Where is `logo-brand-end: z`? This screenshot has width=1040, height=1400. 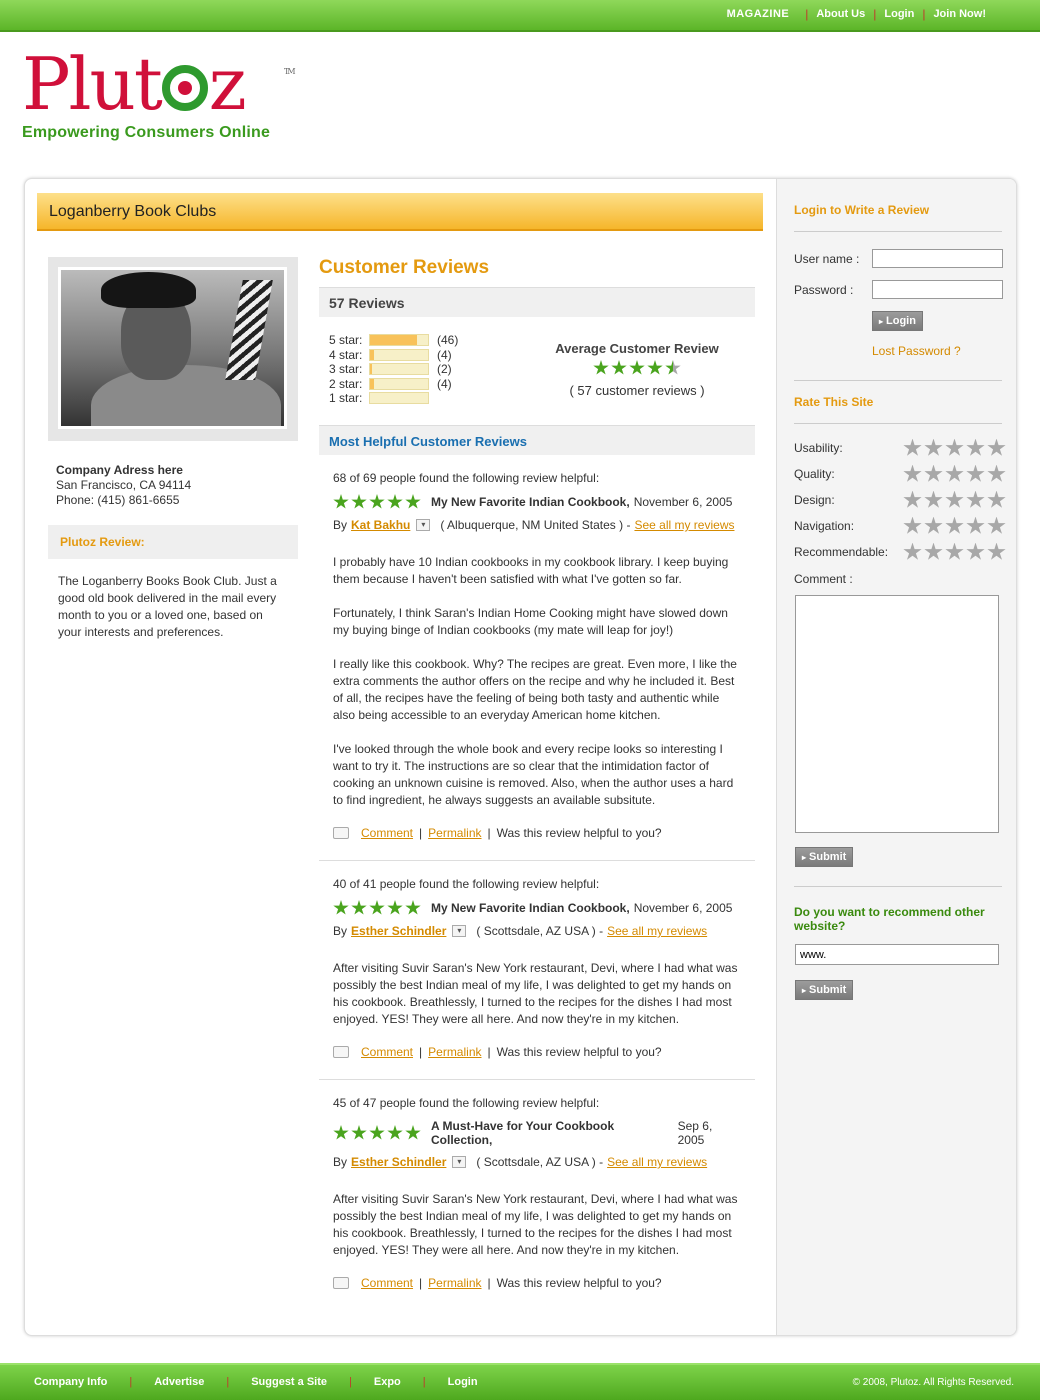
logo-brand-end: z is located at coordinates (227, 84).